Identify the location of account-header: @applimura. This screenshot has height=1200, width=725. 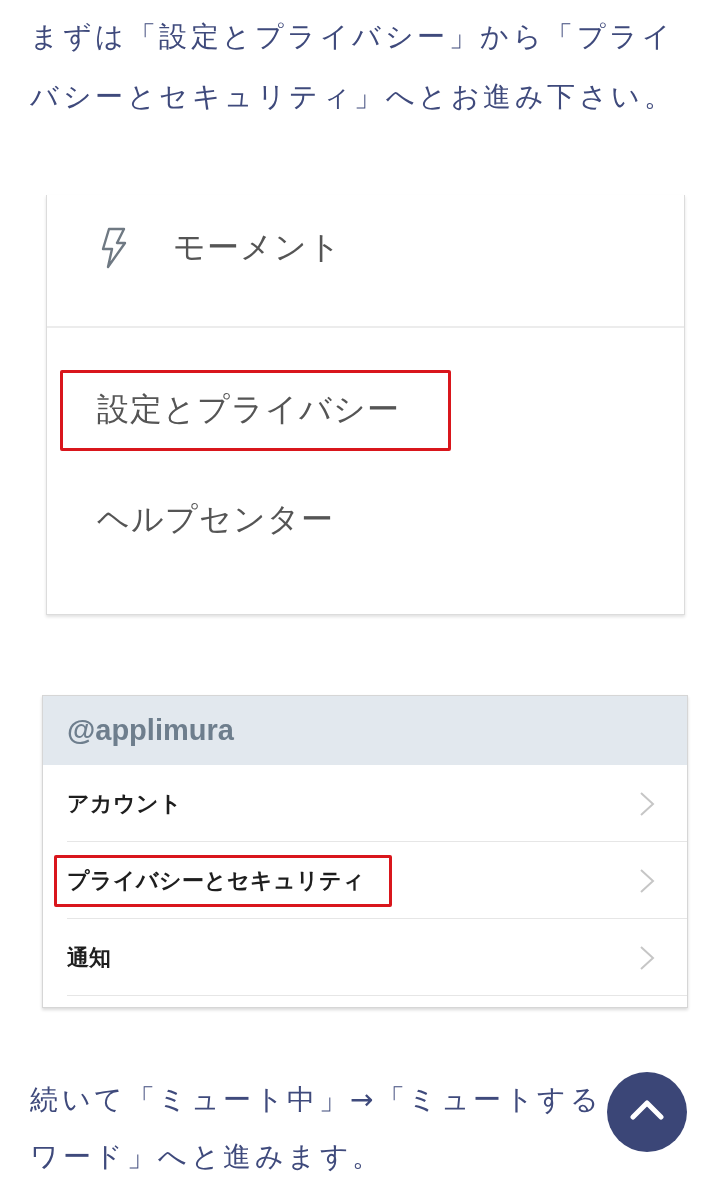
(365, 730).